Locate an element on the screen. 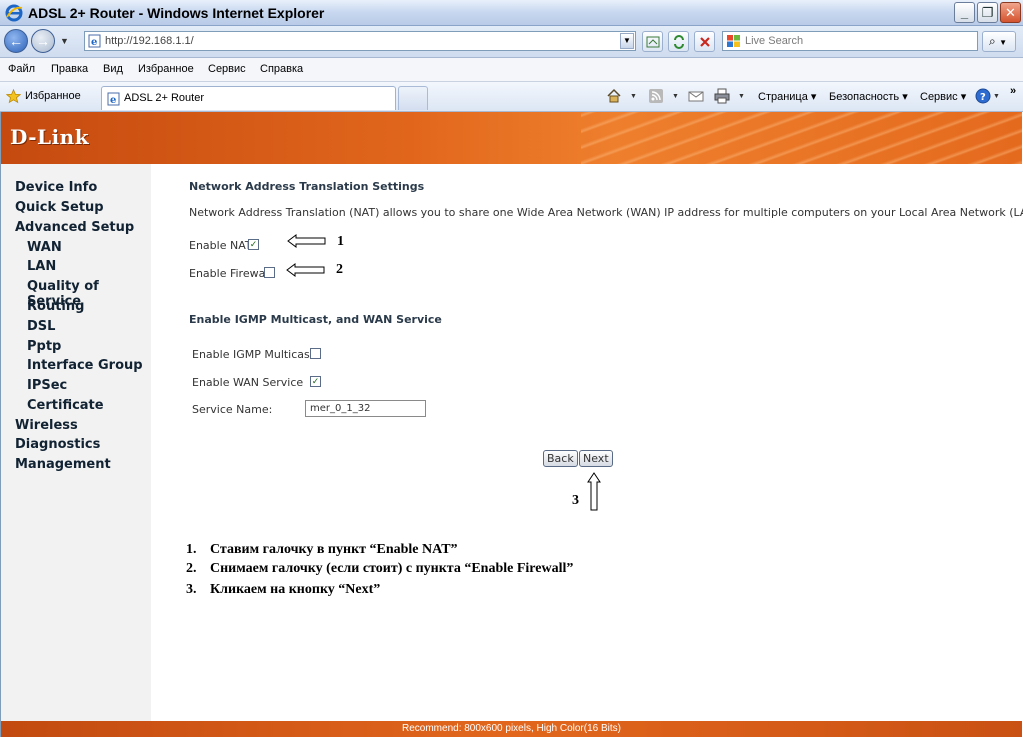  home-icon is located at coordinates (614, 96).